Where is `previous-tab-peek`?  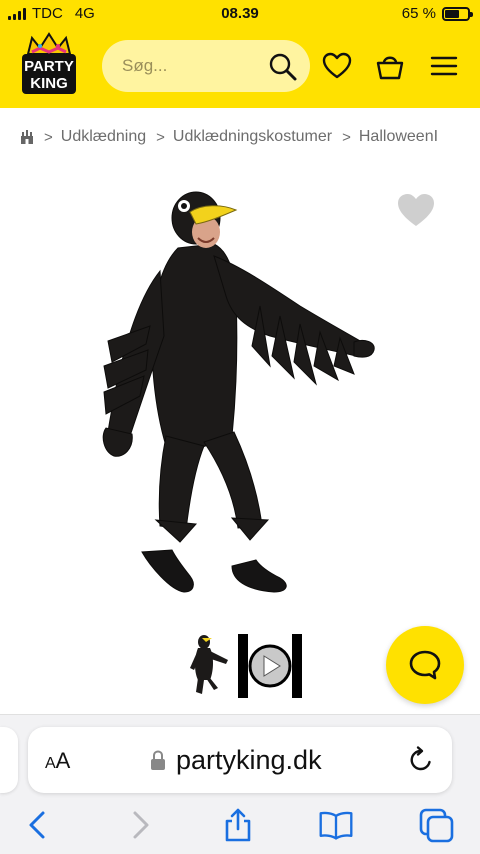 previous-tab-peek is located at coordinates (9, 760).